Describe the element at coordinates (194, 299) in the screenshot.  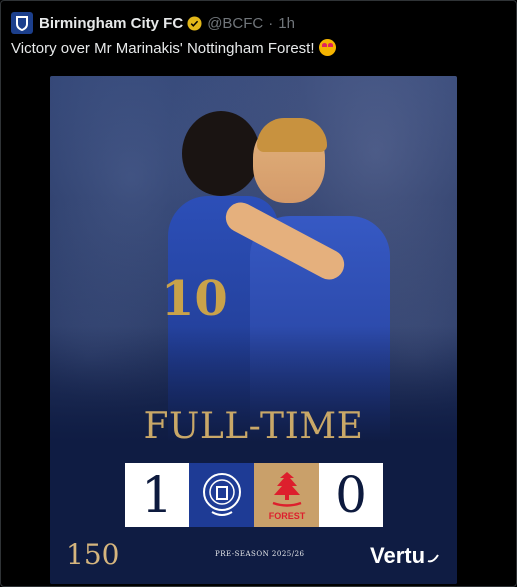
I see `player-number: 10` at that location.